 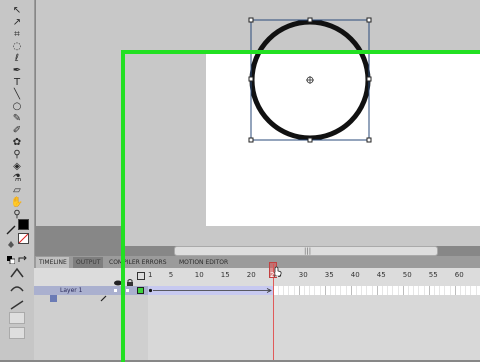 What do you see at coordinates (88, 262) in the screenshot?
I see `tab-output: OUTPUT` at bounding box center [88, 262].